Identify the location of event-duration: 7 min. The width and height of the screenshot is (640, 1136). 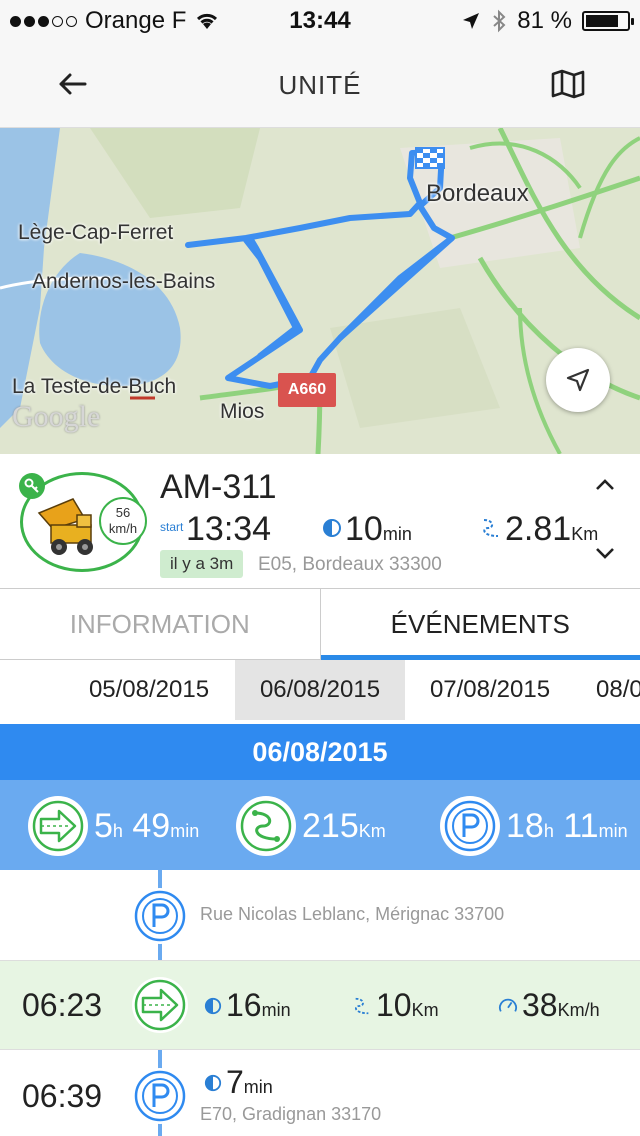
(238, 1082).